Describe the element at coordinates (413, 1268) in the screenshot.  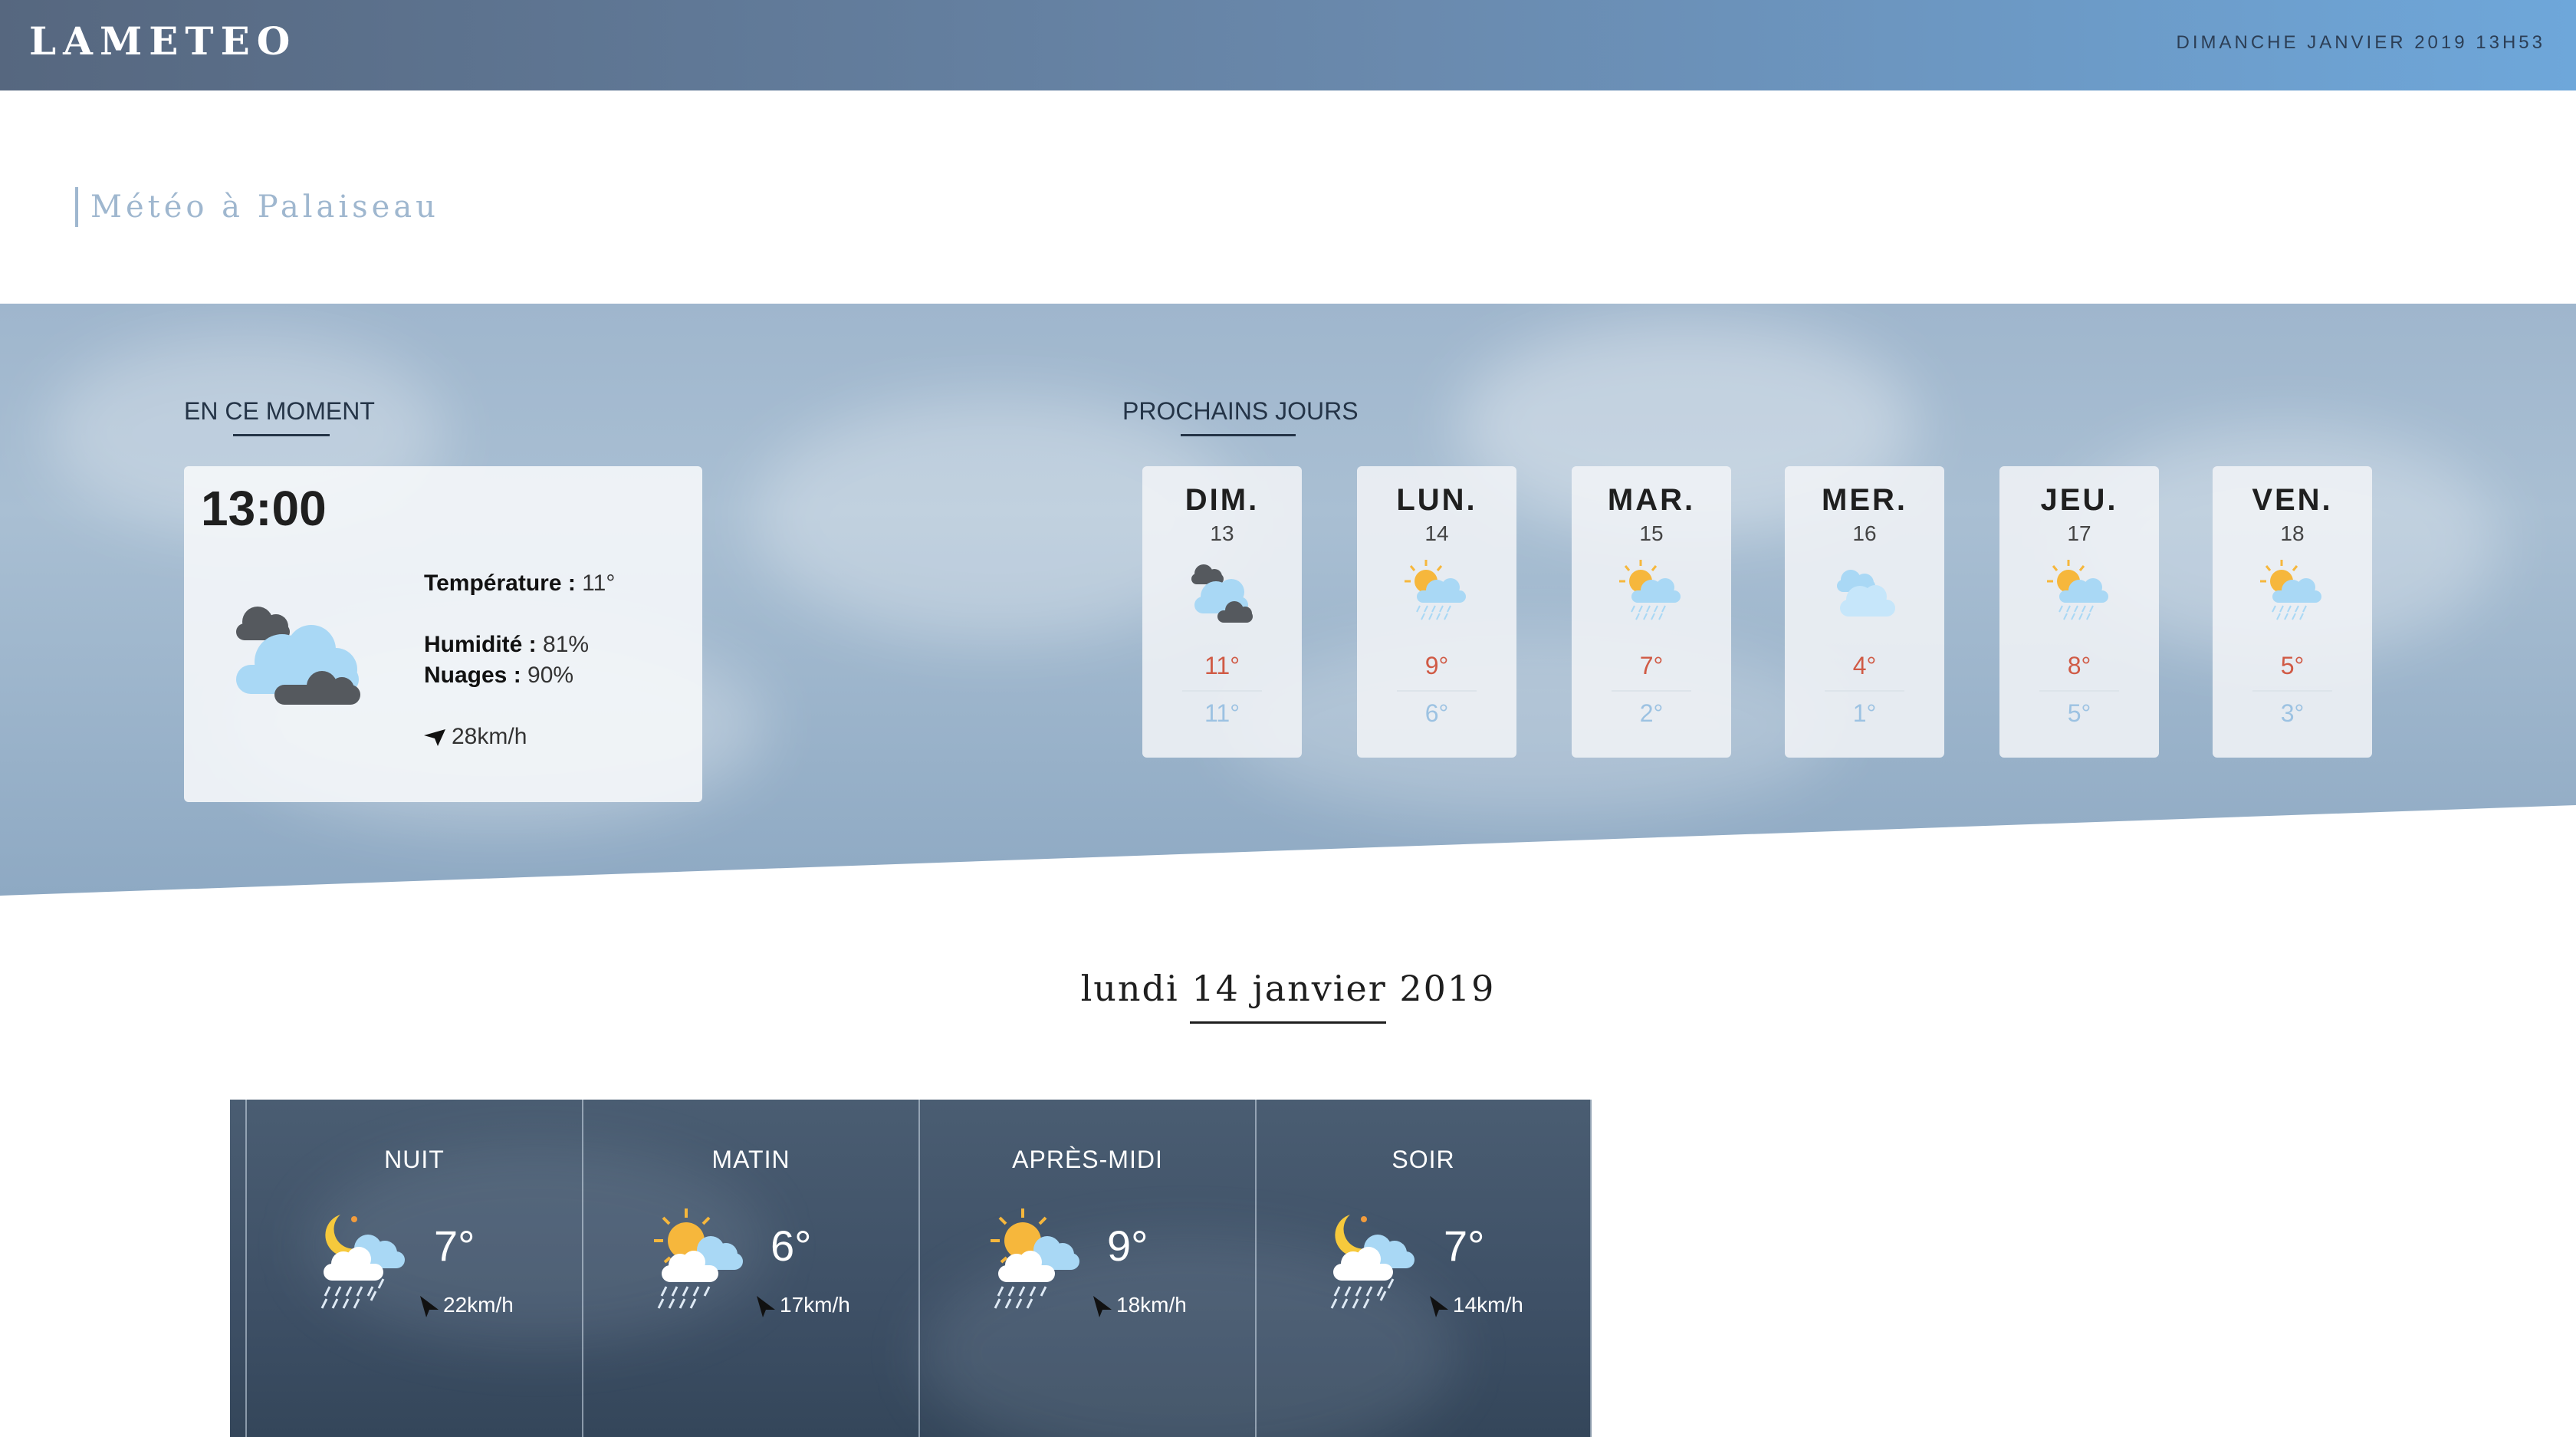
I see `period-column: NUIT 7° 22km/h` at that location.